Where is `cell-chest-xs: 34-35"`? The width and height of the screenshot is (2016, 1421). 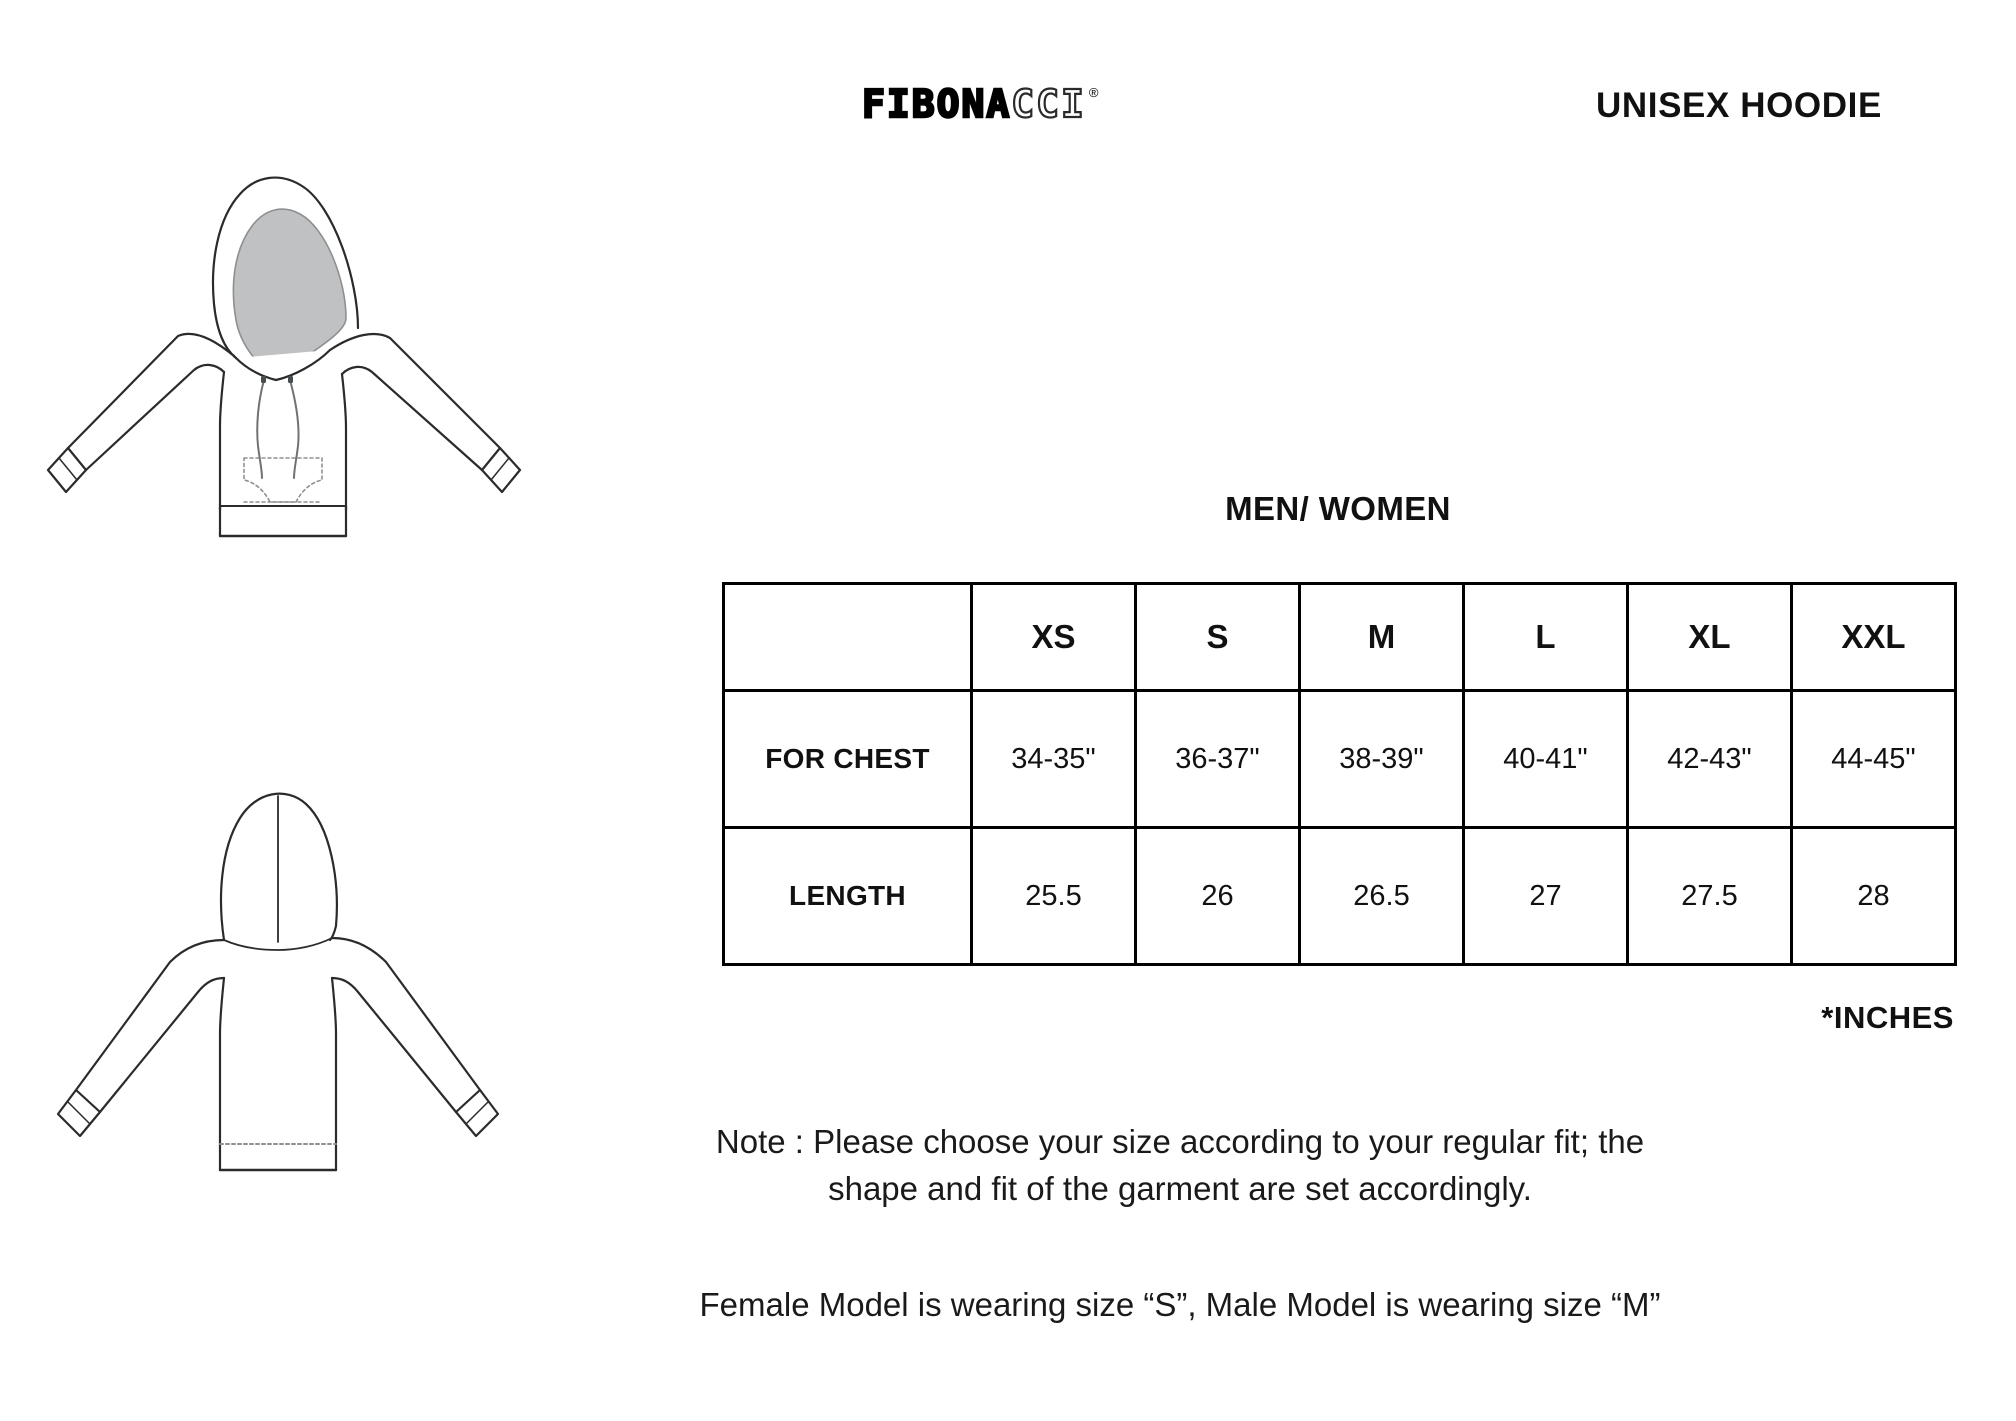 cell-chest-xs: 34-35" is located at coordinates (1053, 759).